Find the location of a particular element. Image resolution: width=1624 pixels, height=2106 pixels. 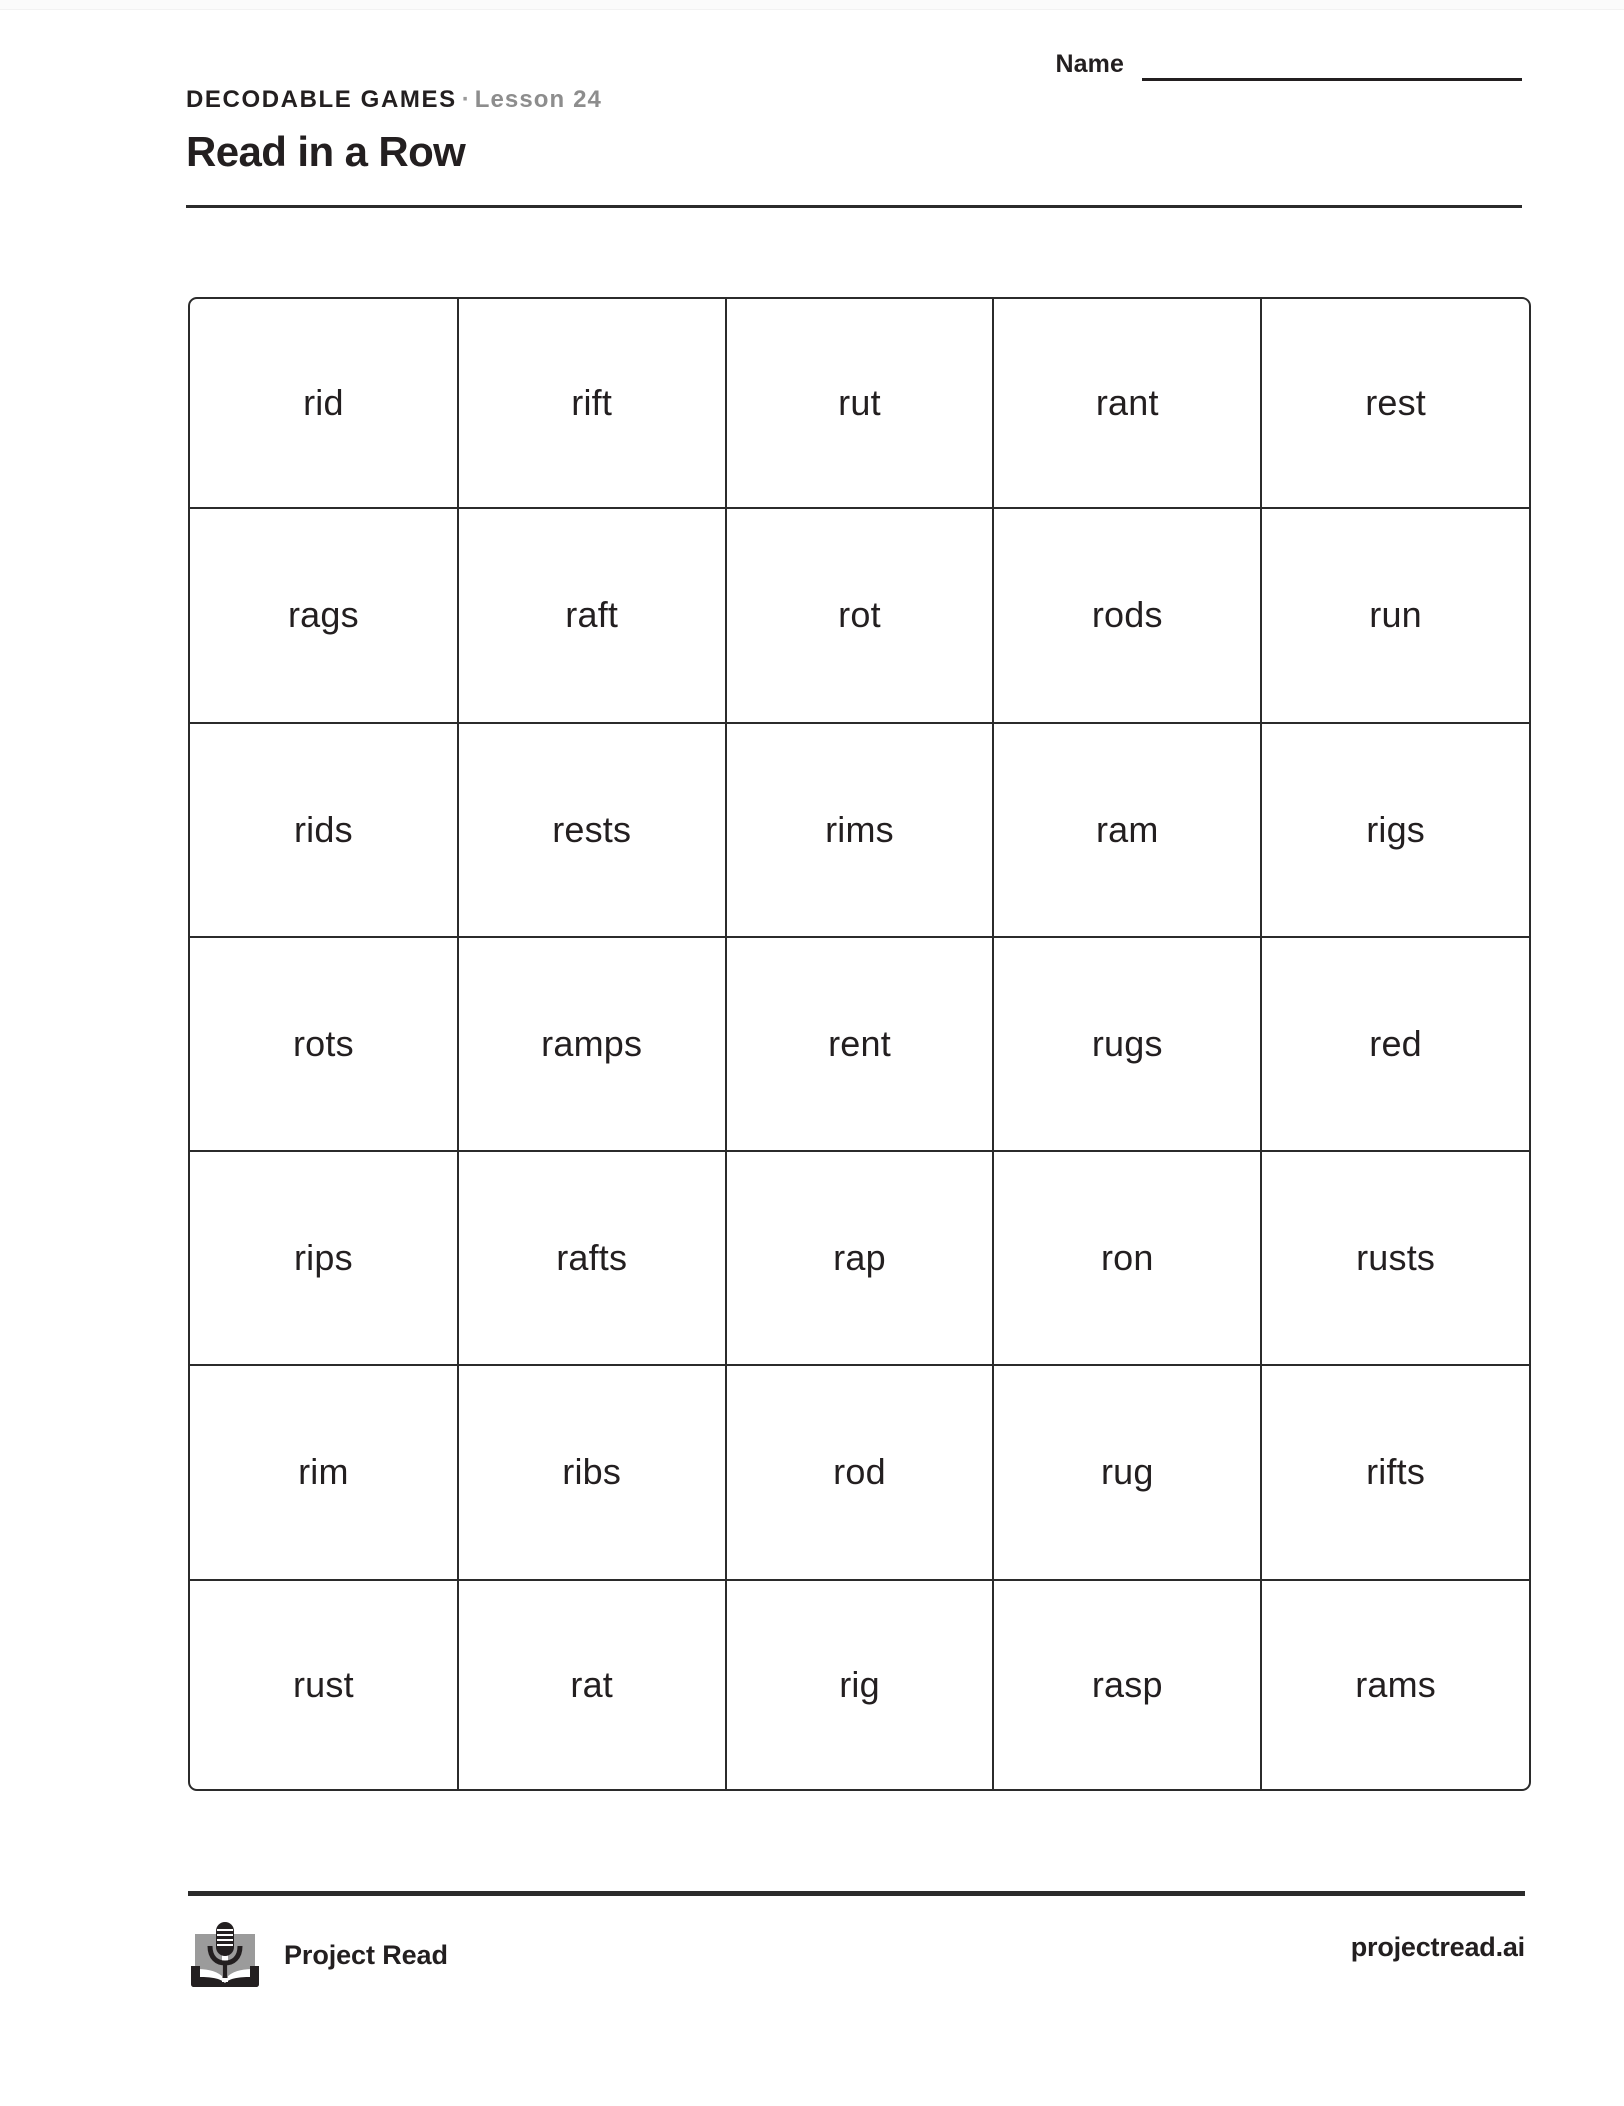

word-cell: rig is located at coordinates (860, 1684).